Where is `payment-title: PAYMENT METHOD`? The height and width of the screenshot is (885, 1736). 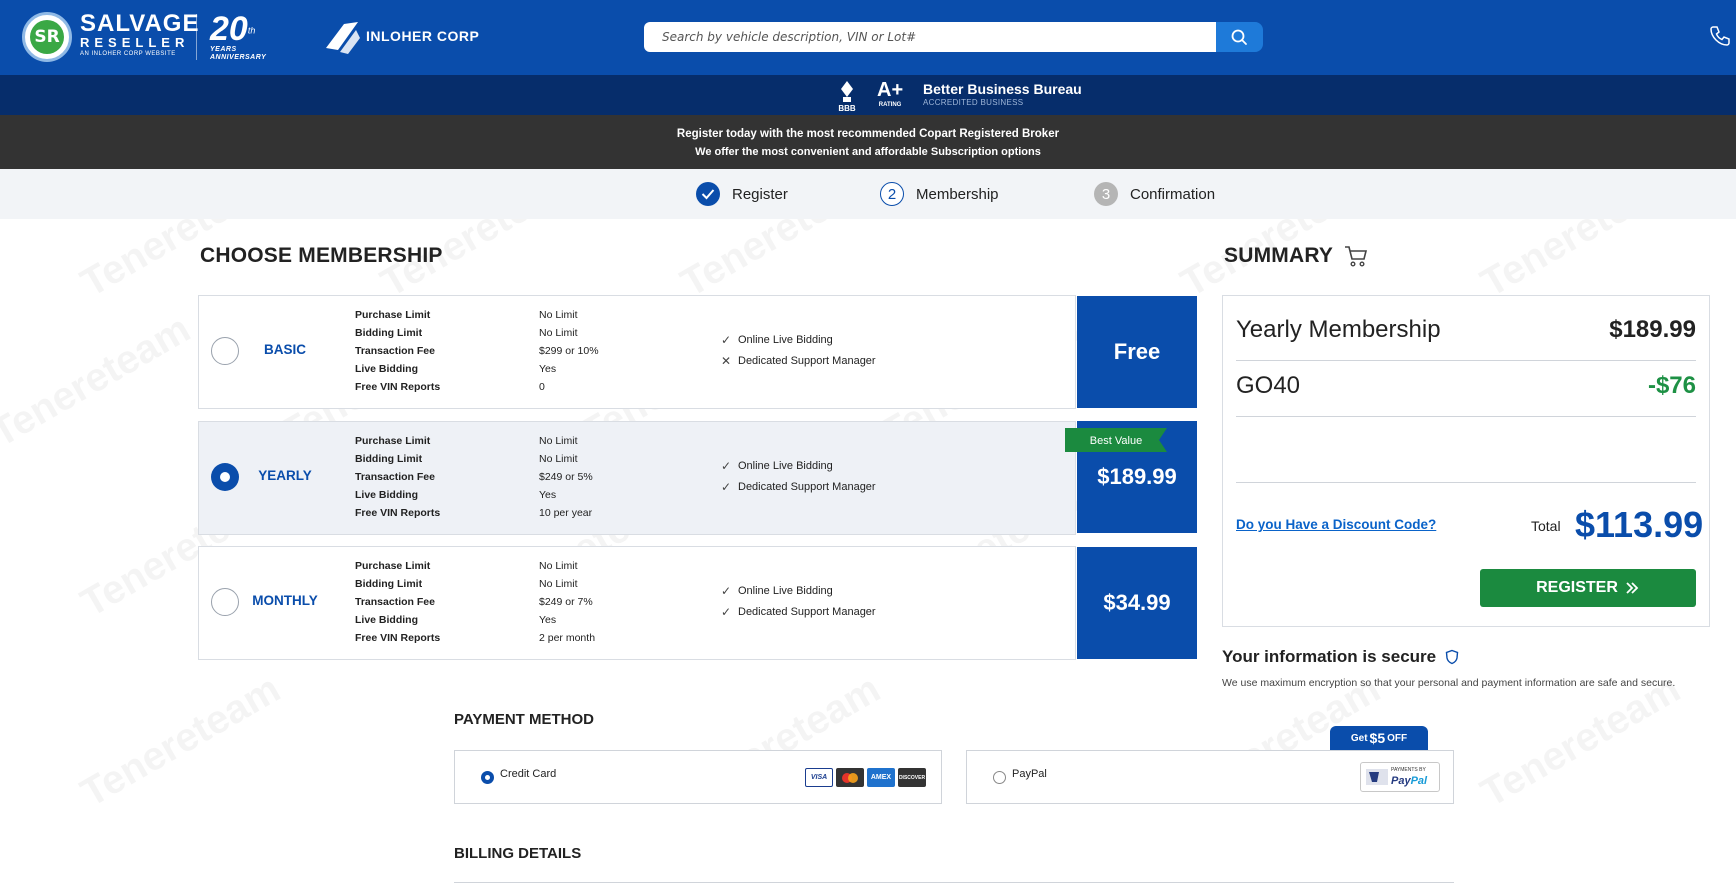
payment-title: PAYMENT METHOD is located at coordinates (524, 719).